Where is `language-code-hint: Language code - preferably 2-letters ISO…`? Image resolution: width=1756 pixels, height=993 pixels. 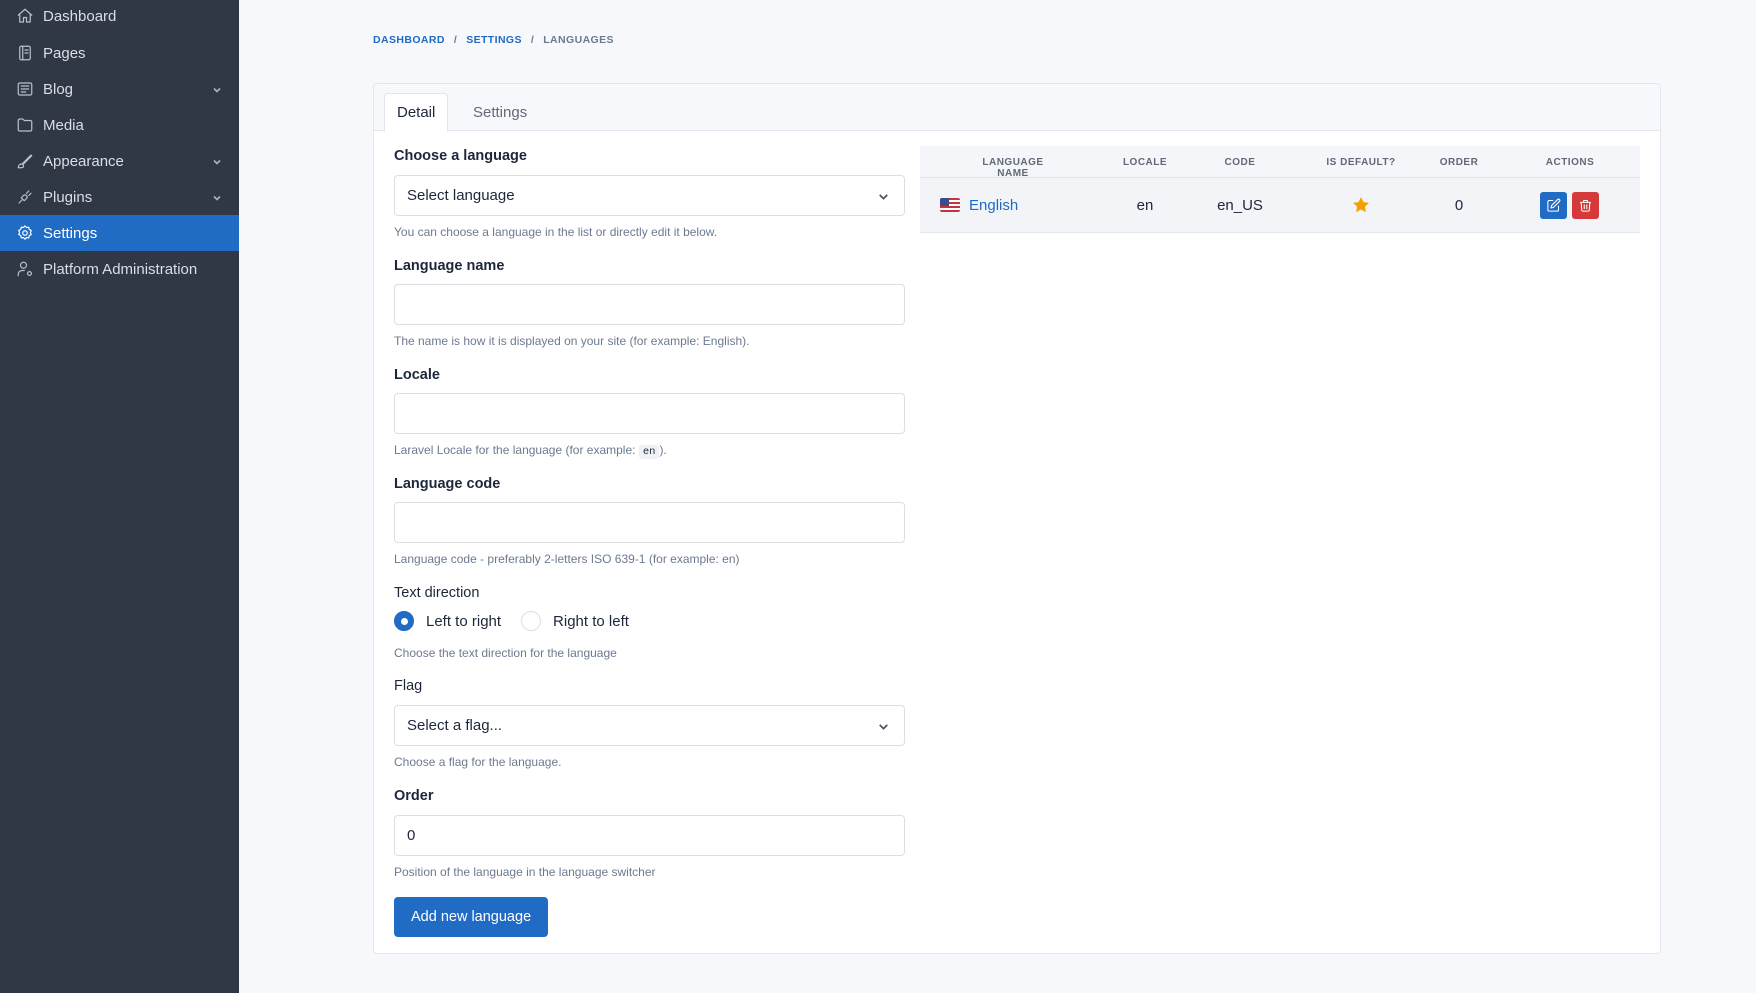 language-code-hint: Language code - preferably 2-letters ISO… is located at coordinates (567, 559).